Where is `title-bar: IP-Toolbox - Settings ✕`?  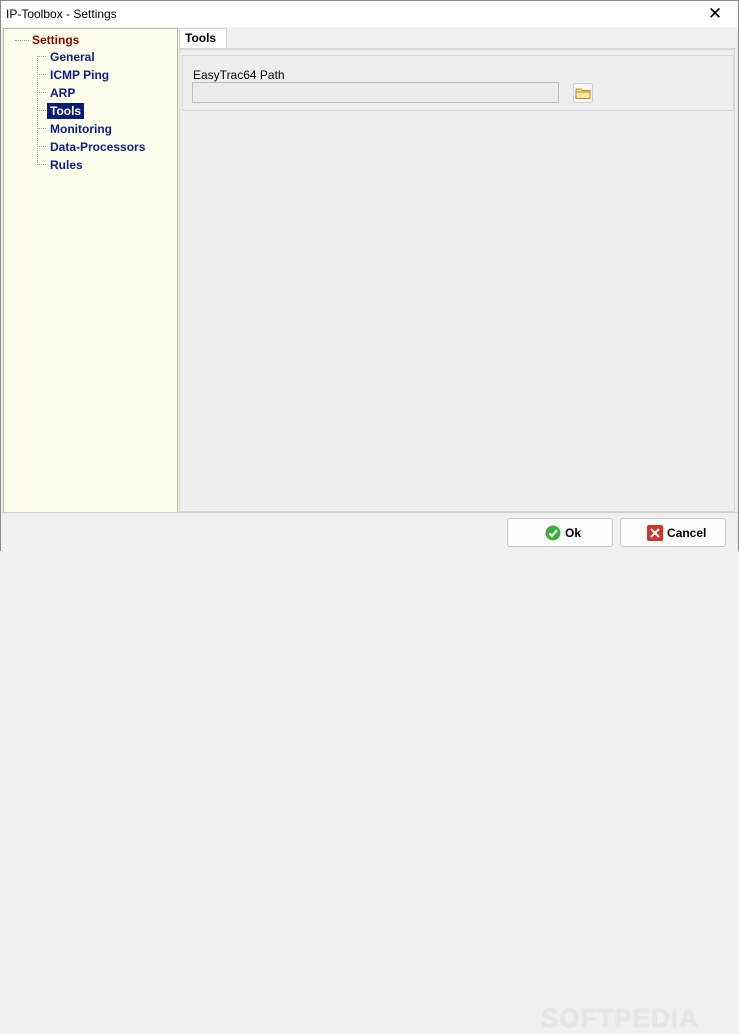
title-bar: IP-Toolbox - Settings ✕ is located at coordinates (369, 14).